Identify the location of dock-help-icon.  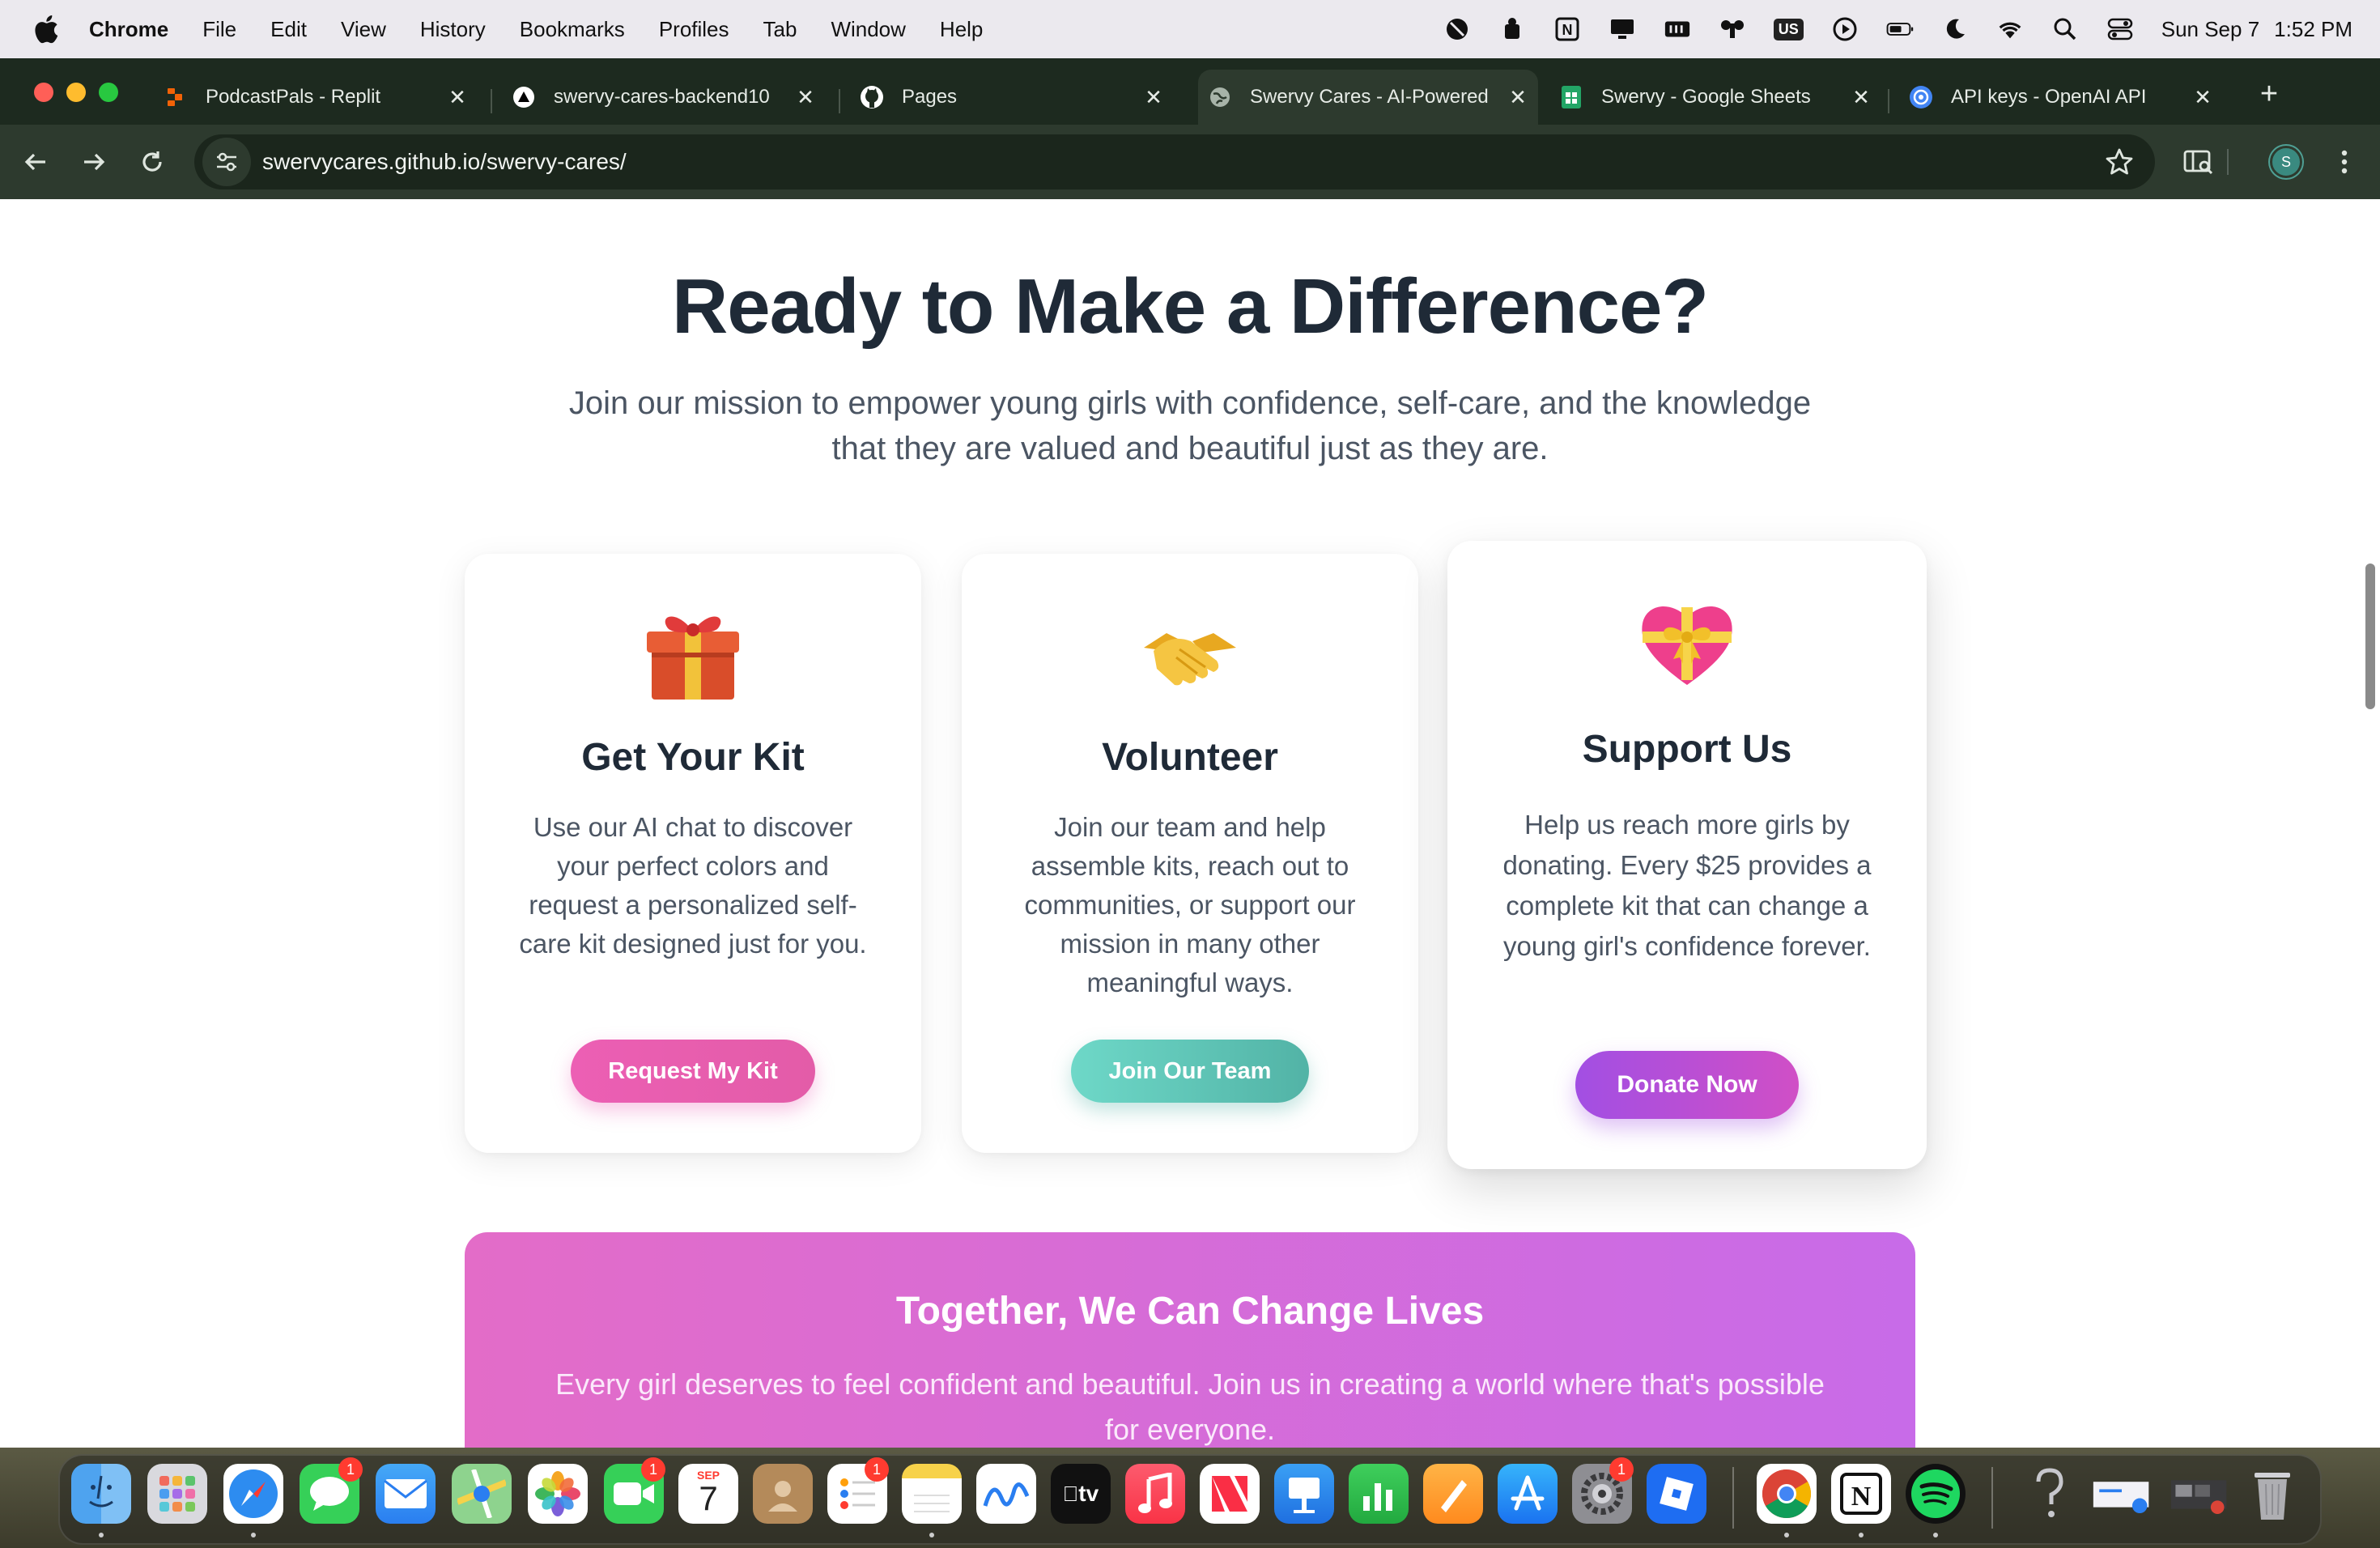
(2049, 1494).